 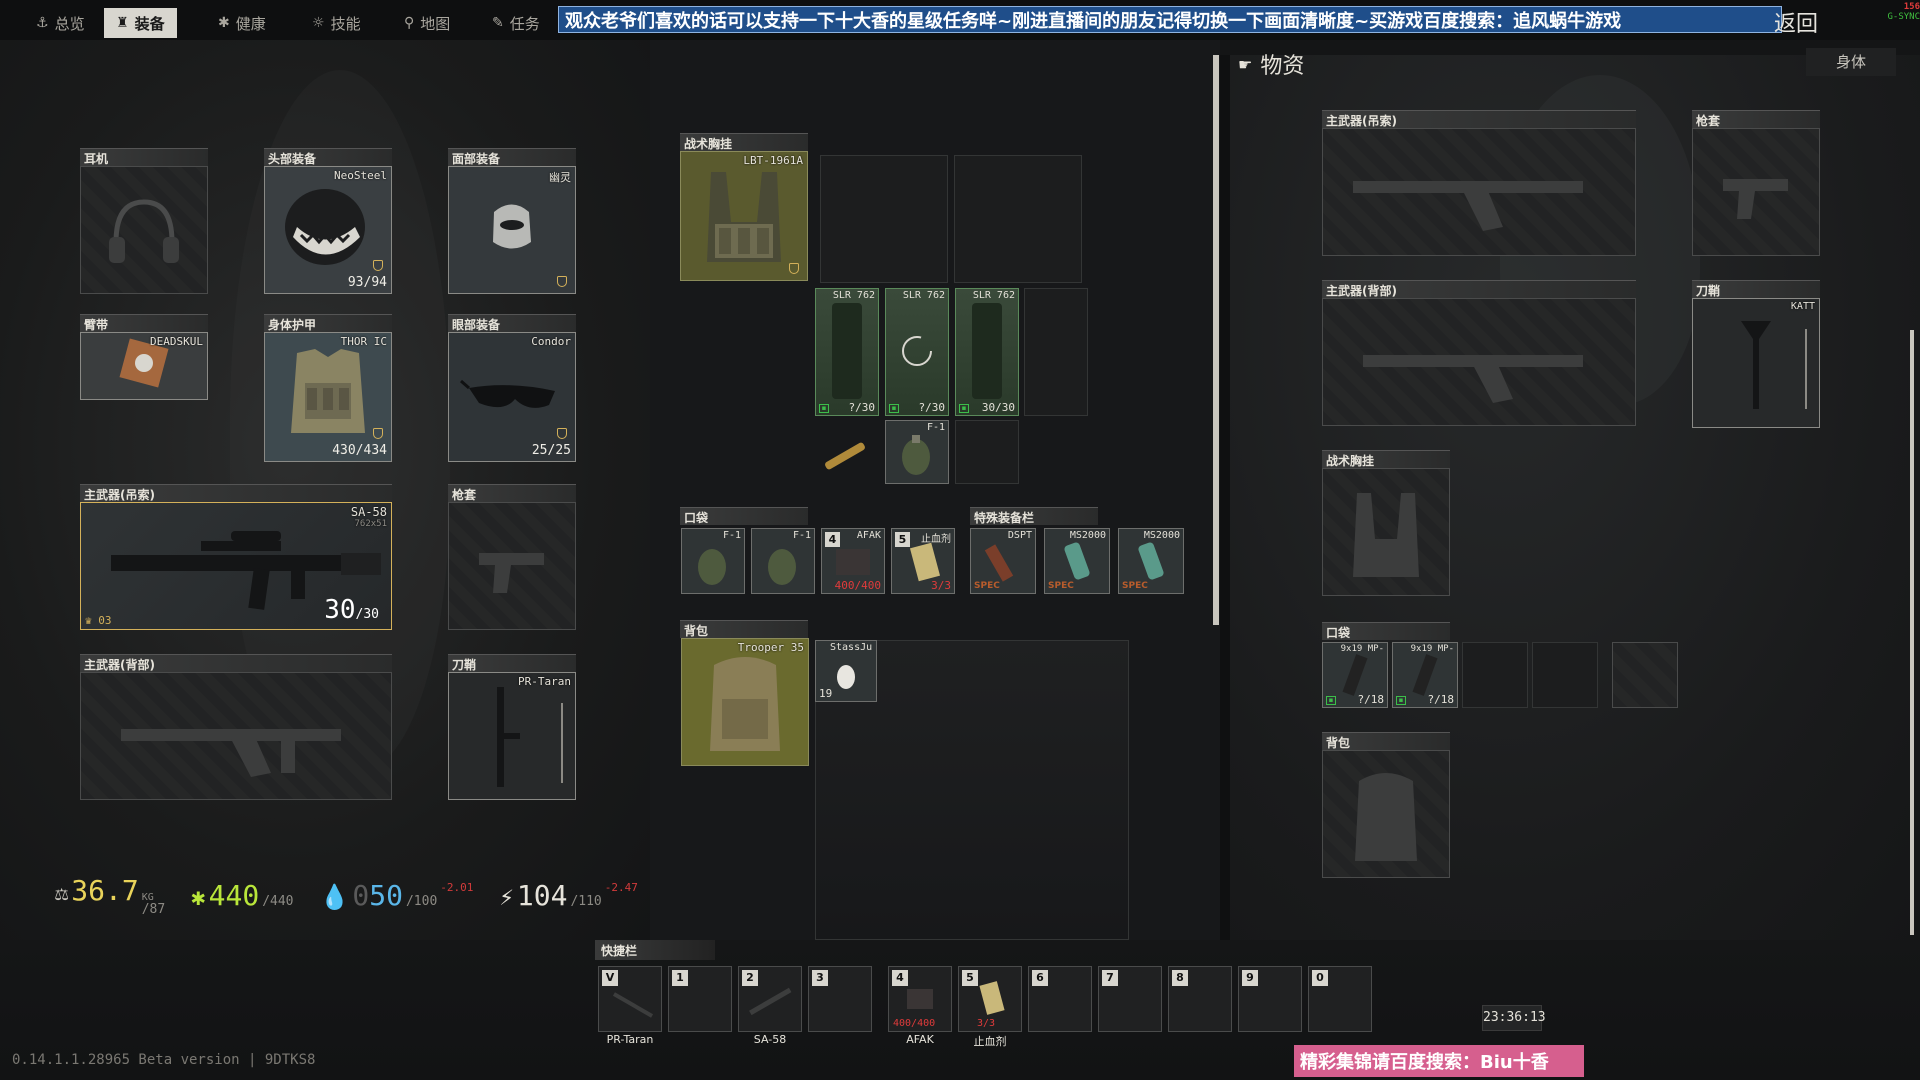 What do you see at coordinates (987, 352) in the screenshot?
I see `magazine-item: SLR 762 ▪ 30/30` at bounding box center [987, 352].